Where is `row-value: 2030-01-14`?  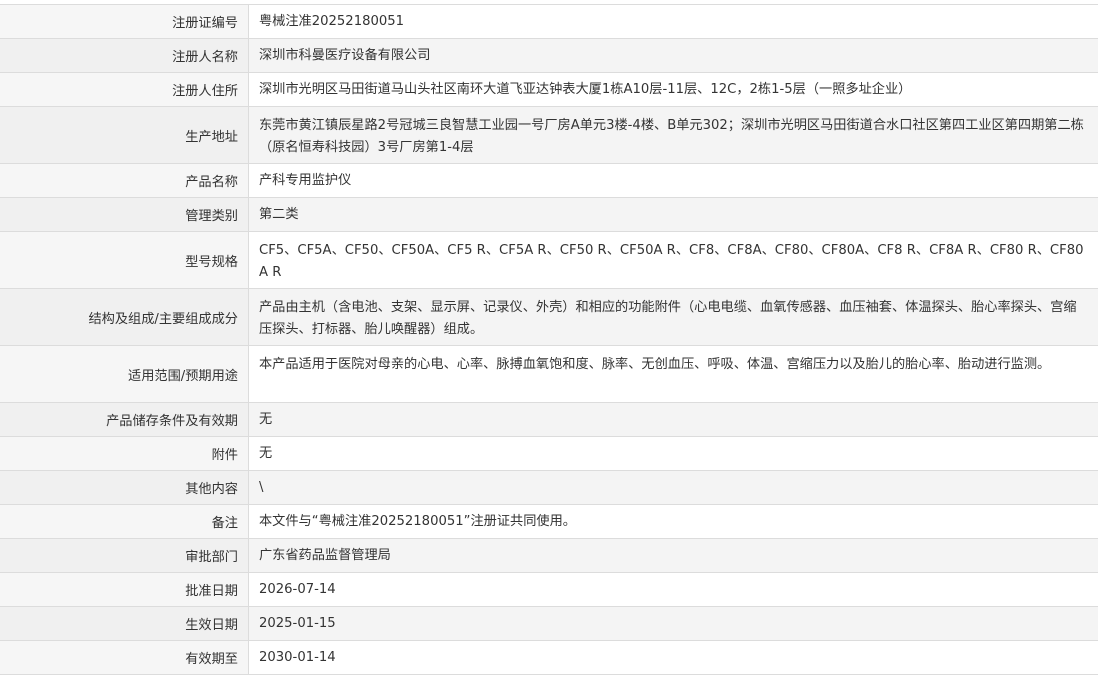
row-value: 2030-01-14 is located at coordinates (673, 657).